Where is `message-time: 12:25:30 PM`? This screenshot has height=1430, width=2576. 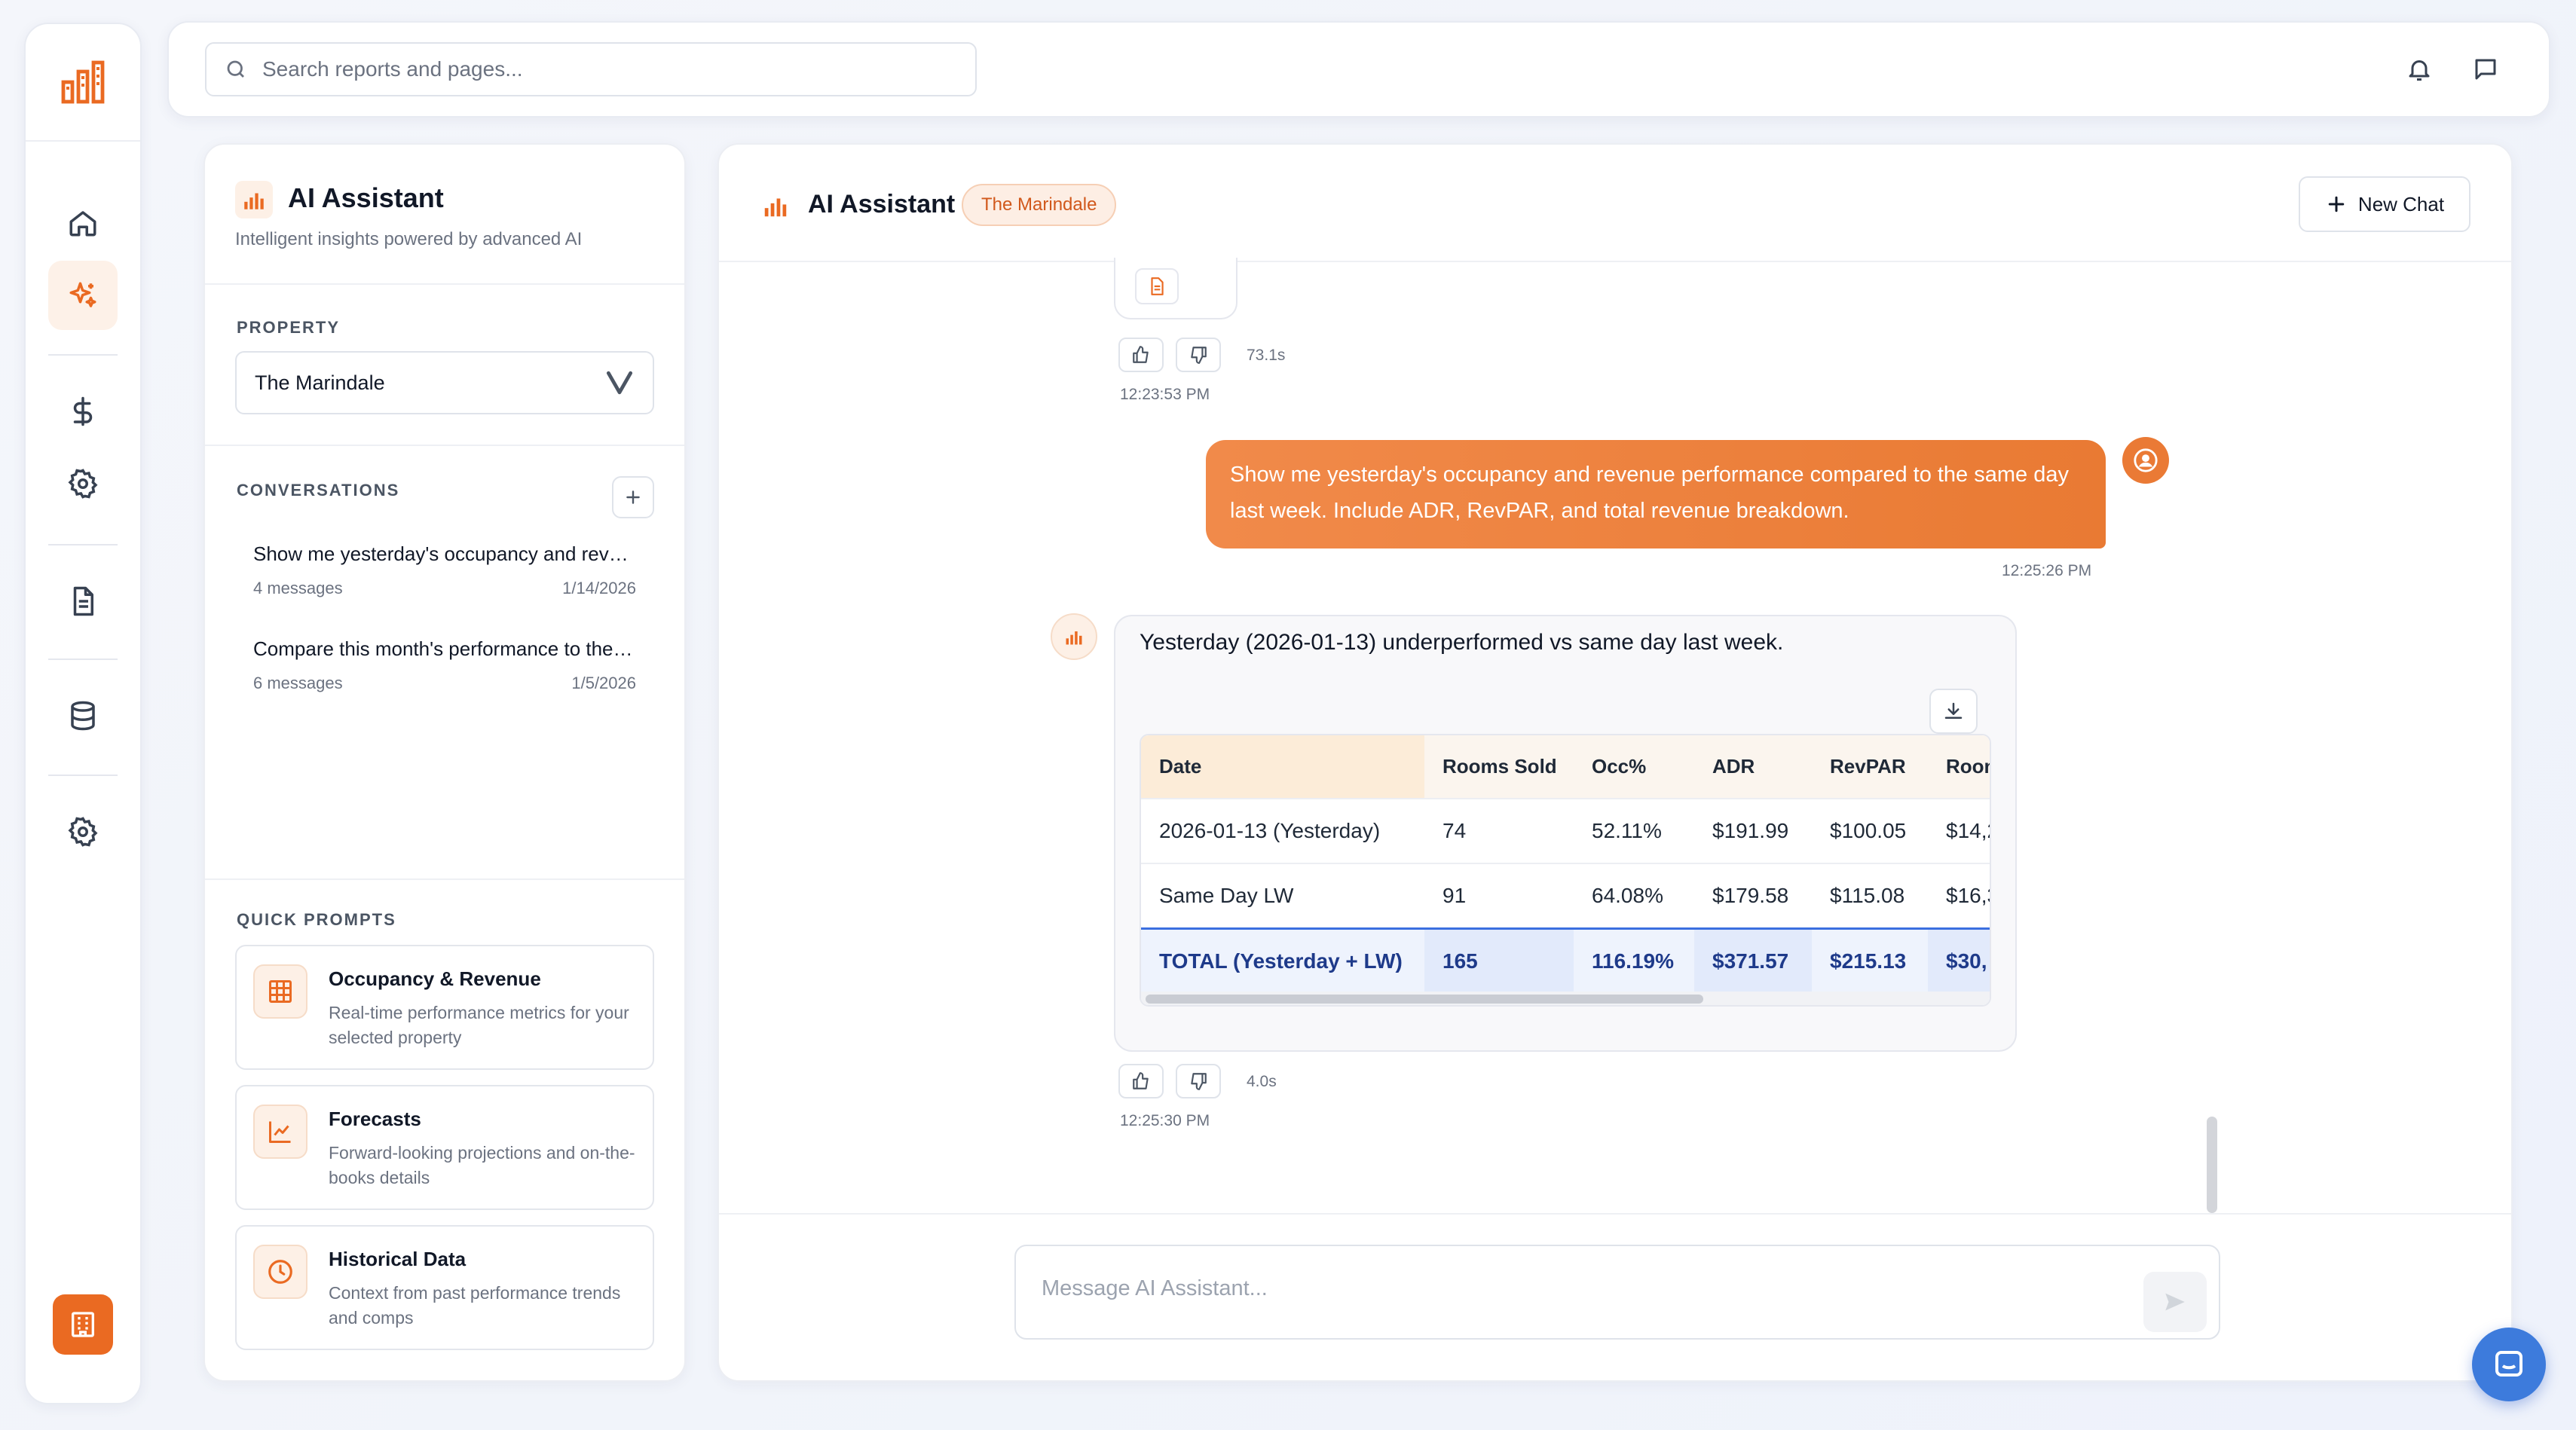
message-time: 12:25:30 PM is located at coordinates (1165, 1120).